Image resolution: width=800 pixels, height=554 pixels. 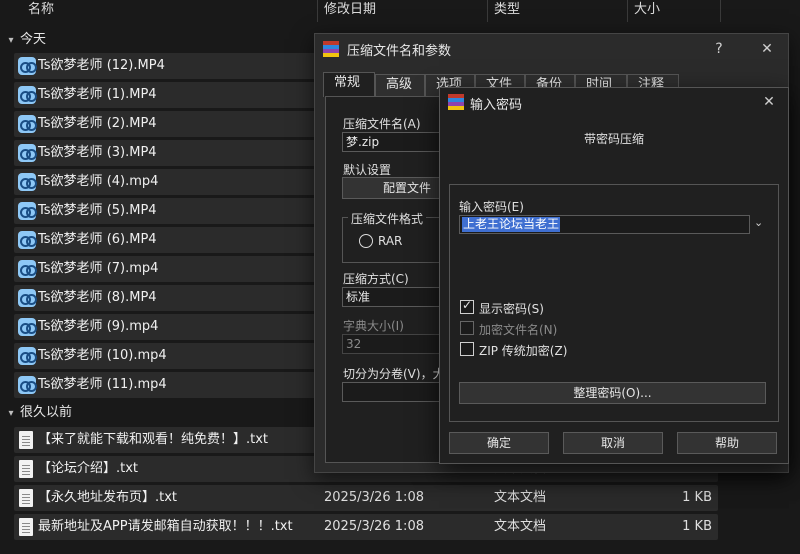 I want to click on file-name: Ts欲梦老师 (11).mp4, so click(x=102, y=384).